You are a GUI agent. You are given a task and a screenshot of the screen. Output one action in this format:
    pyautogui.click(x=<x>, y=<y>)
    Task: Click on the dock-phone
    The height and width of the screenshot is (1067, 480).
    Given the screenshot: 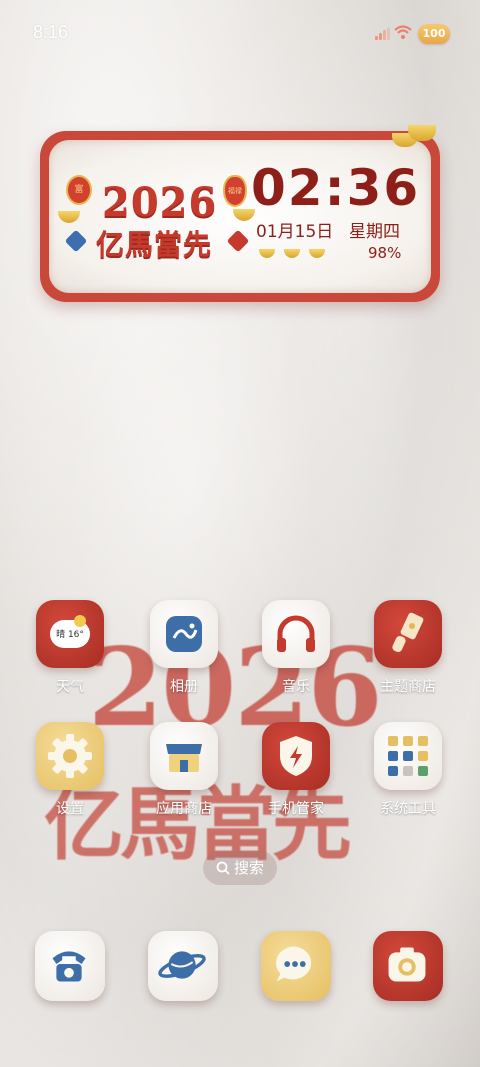 What is the action you would take?
    pyautogui.click(x=70, y=966)
    